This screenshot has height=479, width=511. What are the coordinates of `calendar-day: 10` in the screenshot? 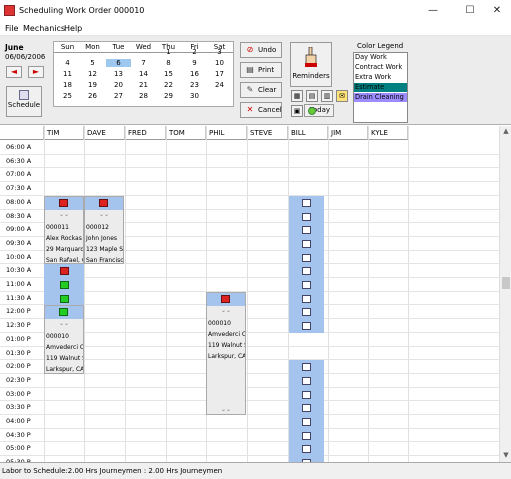 It's located at (219, 63).